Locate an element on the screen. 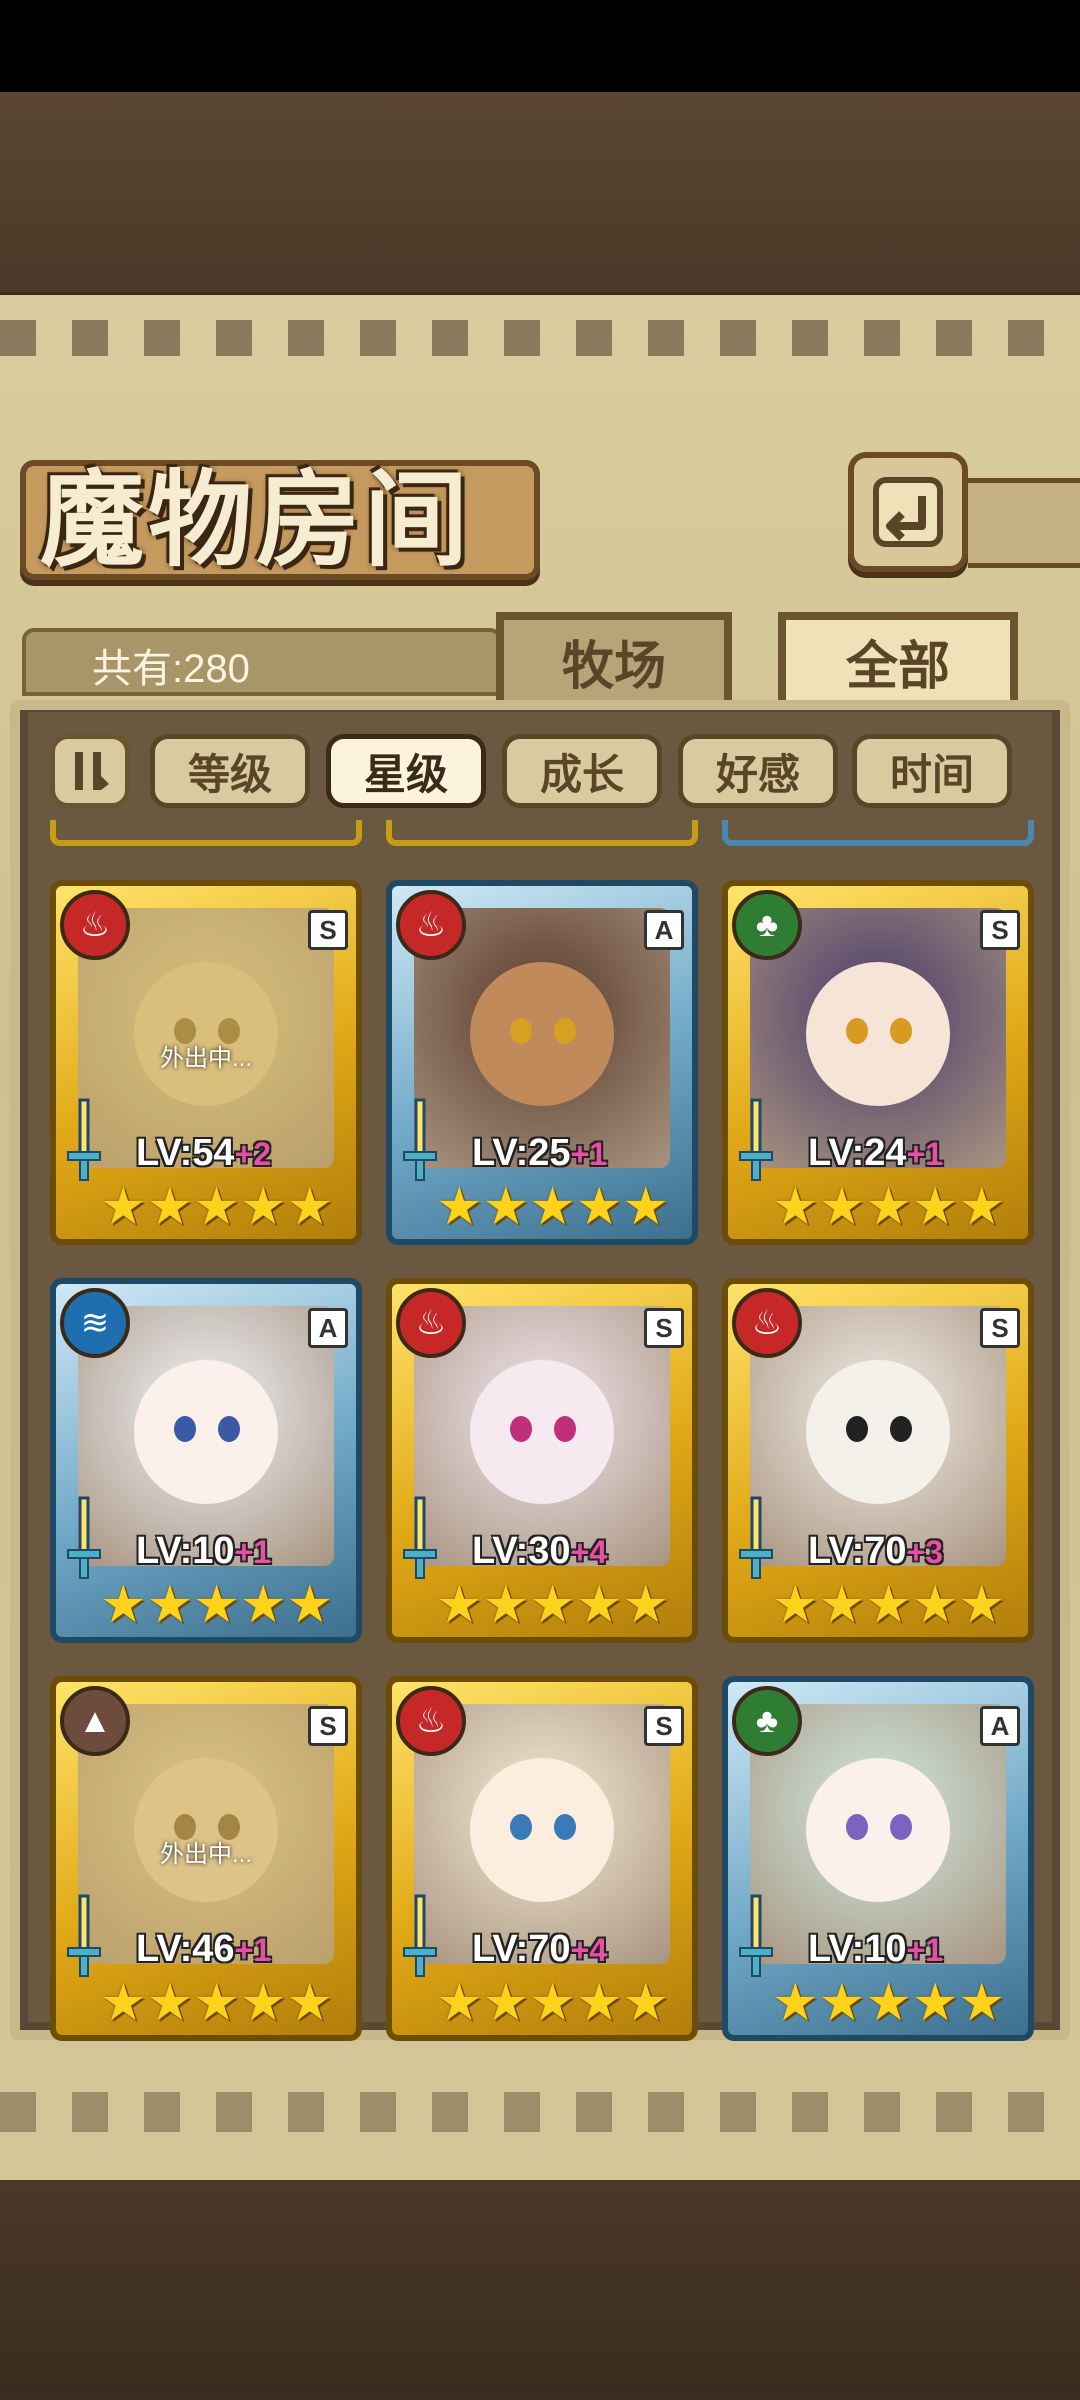 The image size is (1080, 2400). zigzag-border-top is located at coordinates (540, 338).